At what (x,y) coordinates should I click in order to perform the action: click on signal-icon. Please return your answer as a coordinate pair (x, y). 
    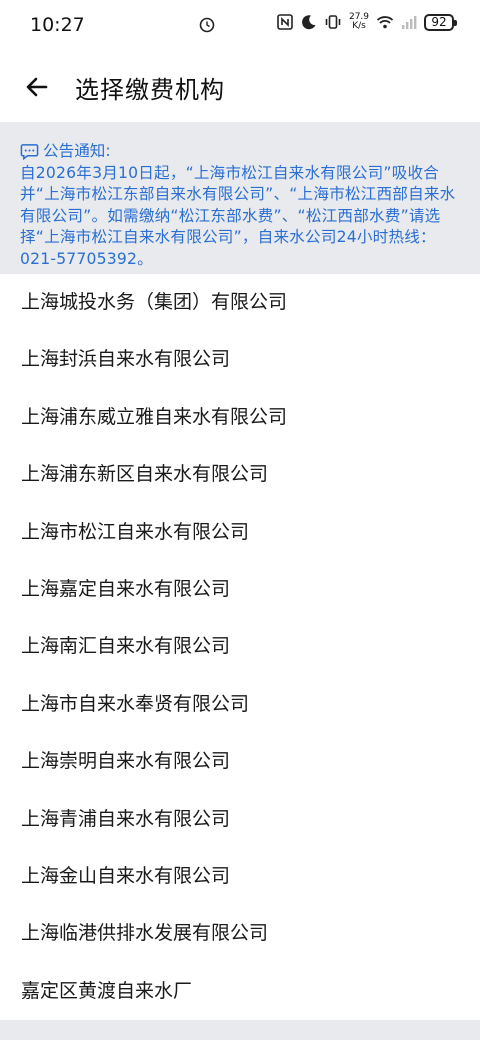
    Looking at the image, I should click on (409, 22).